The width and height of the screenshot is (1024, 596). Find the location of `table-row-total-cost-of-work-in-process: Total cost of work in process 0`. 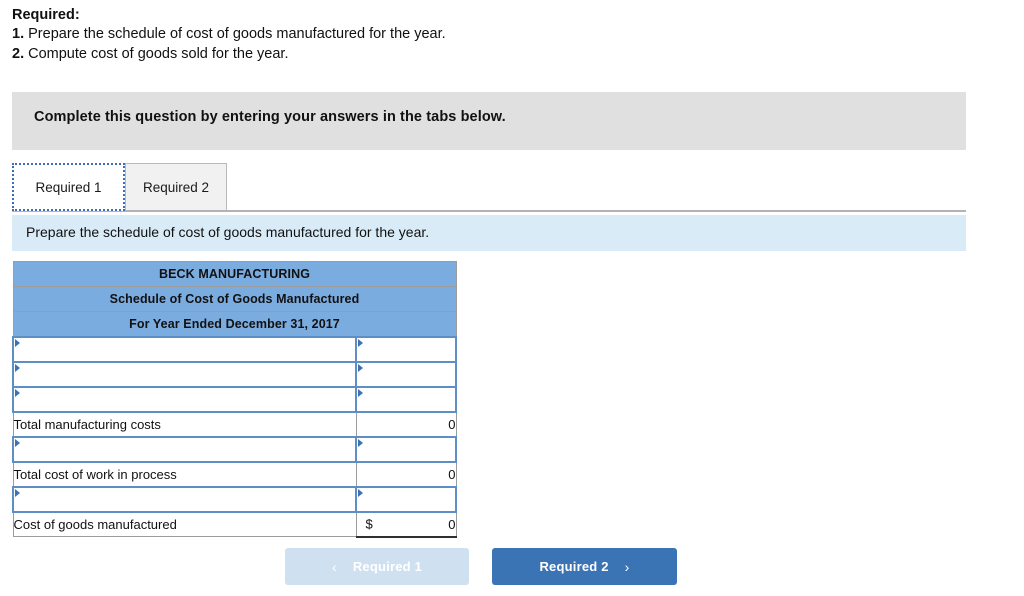

table-row-total-cost-of-work-in-process: Total cost of work in process 0 is located at coordinates (234, 473).